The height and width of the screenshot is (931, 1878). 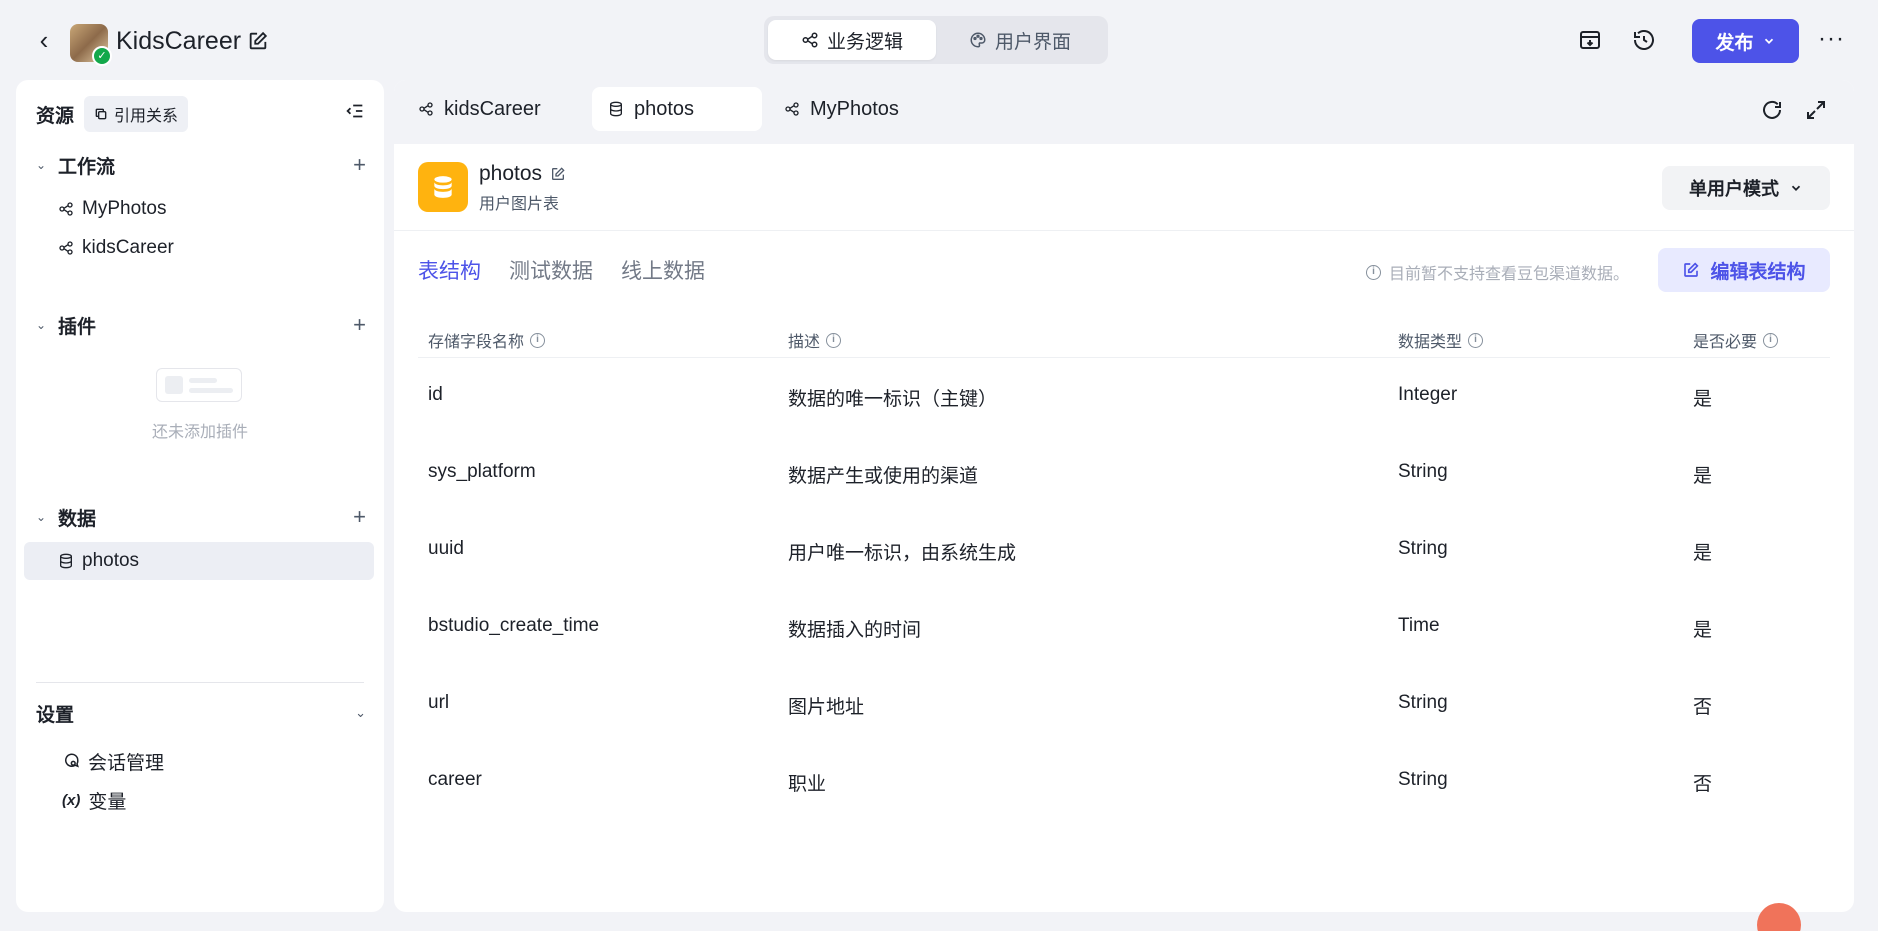 I want to click on table-row: id 数据的唯一标识（主键） Integer 是, so click(x=1124, y=396).